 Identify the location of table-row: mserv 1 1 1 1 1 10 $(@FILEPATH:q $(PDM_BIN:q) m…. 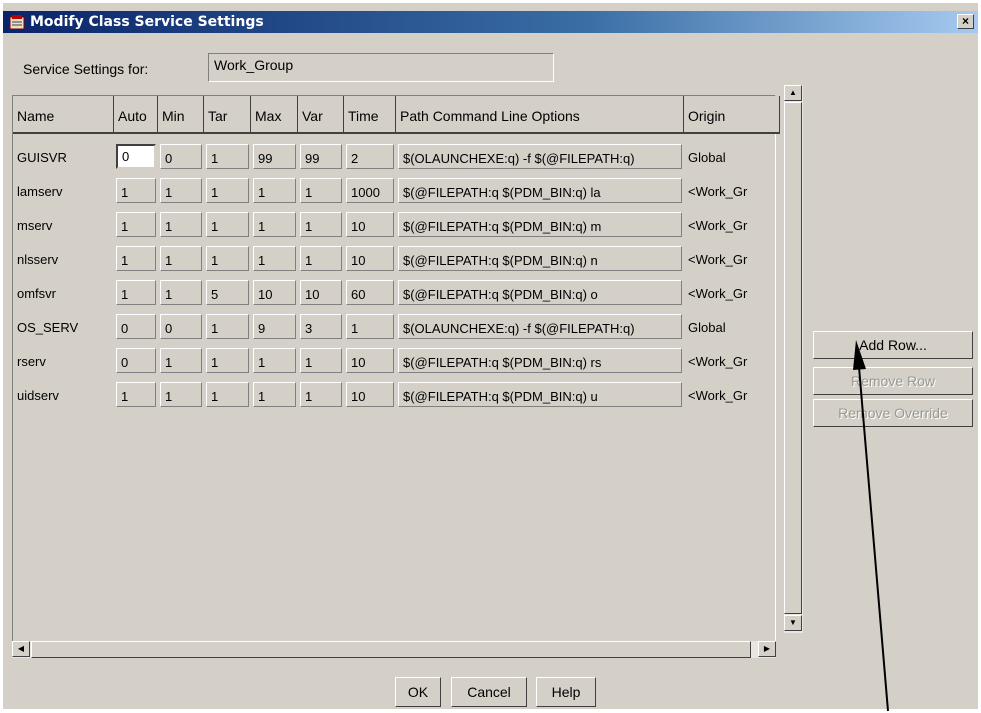
(398, 225).